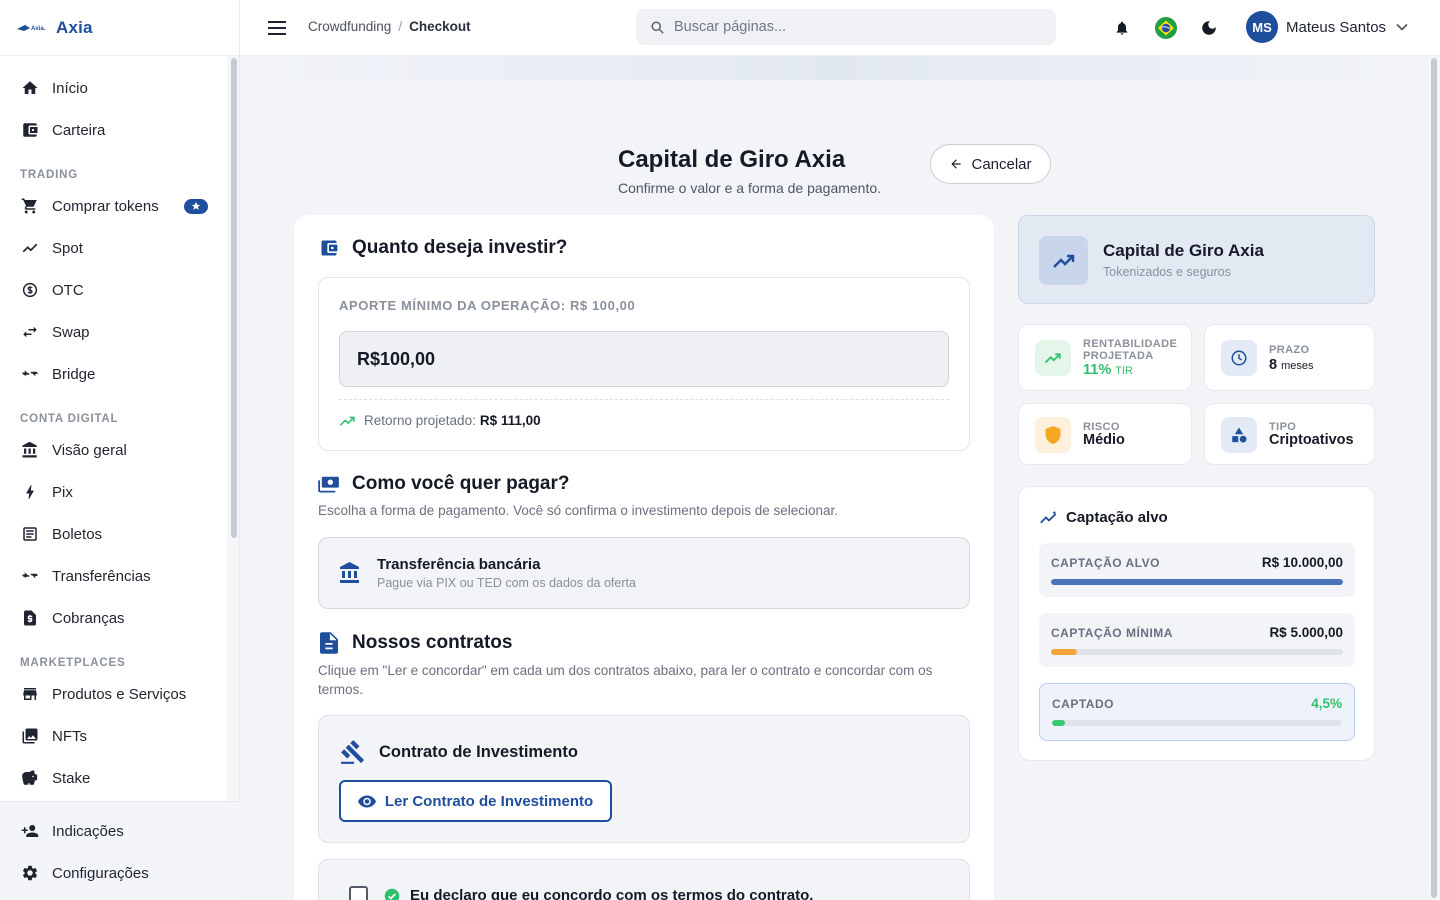 This screenshot has width=1440, height=900. I want to click on brand: Axia. Axia, so click(119, 28).